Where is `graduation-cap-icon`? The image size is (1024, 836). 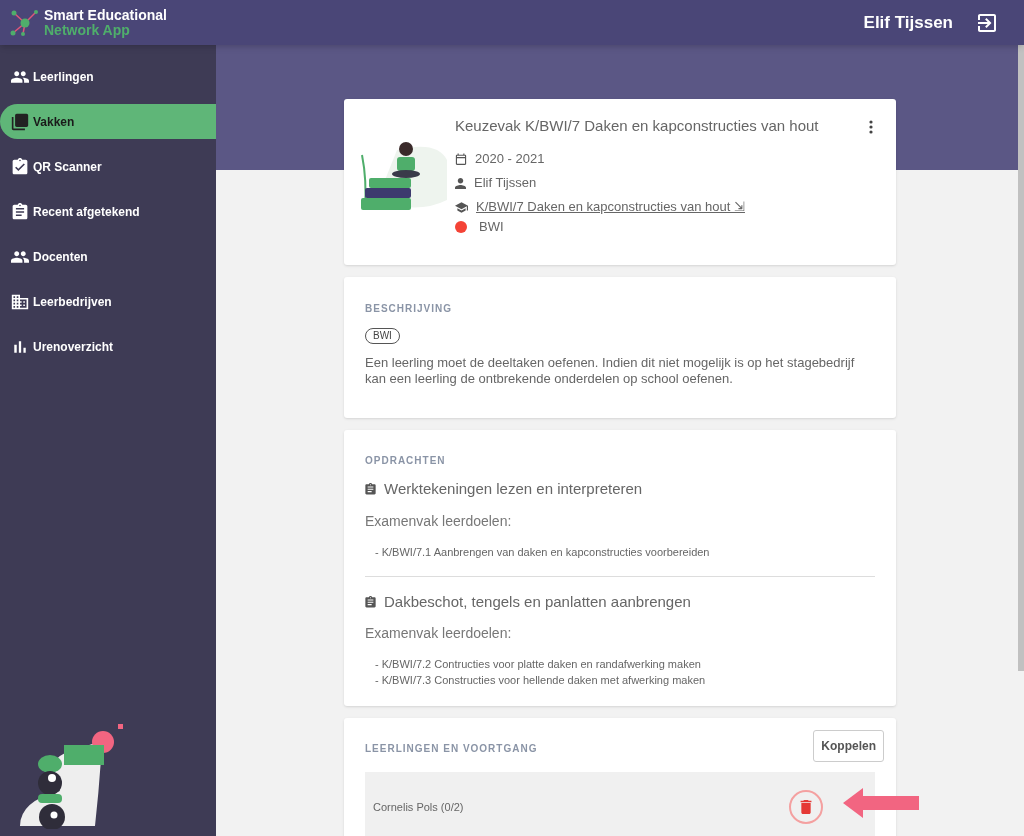
graduation-cap-icon is located at coordinates (461, 207).